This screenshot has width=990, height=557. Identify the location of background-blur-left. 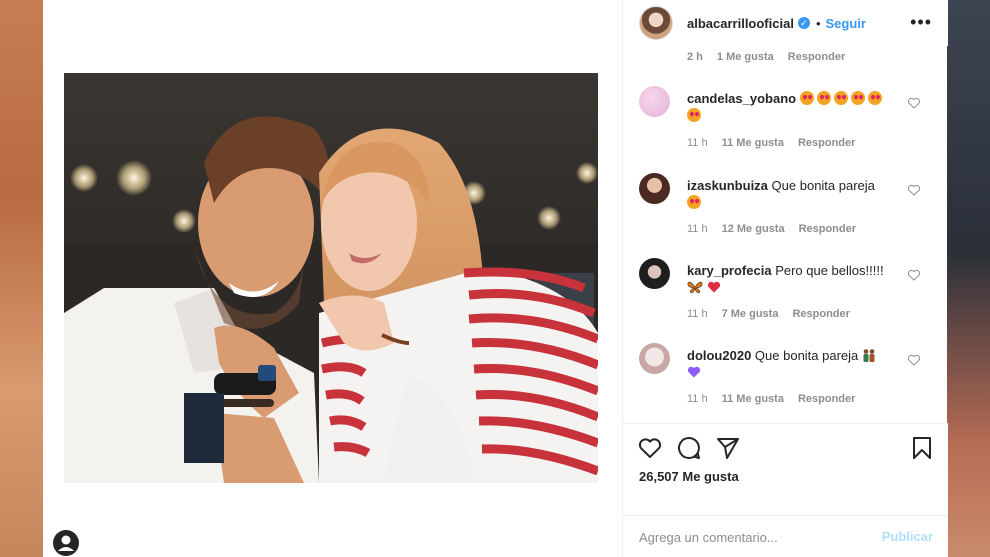
(21, 278).